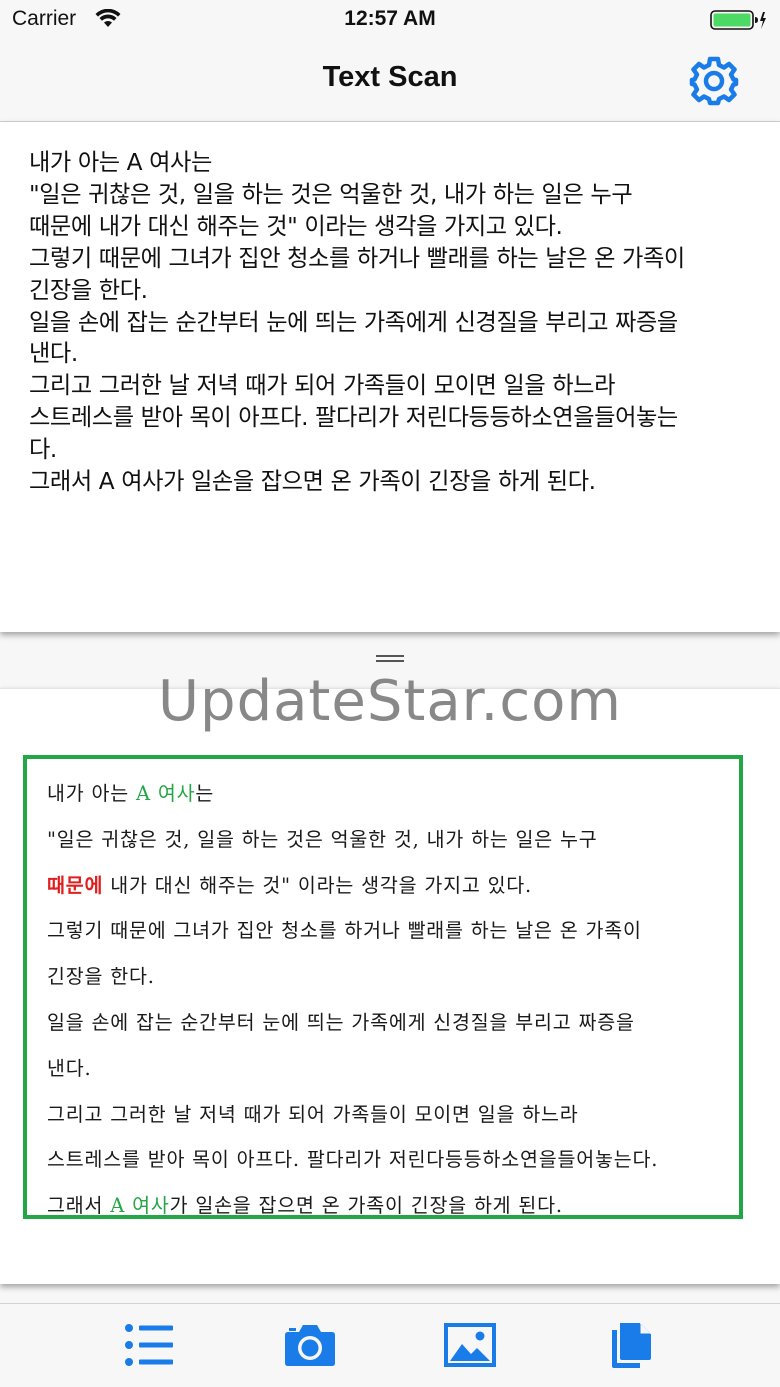  I want to click on copy-button, so click(630, 1345).